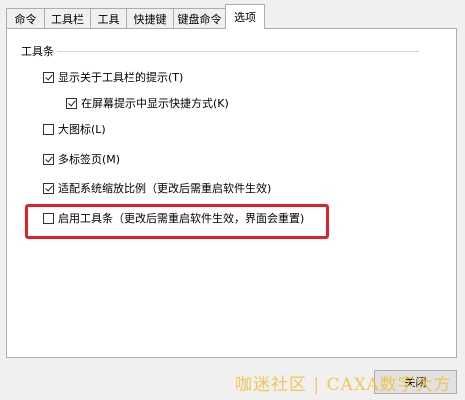  What do you see at coordinates (155, 103) in the screenshot?
I see `option-label: 在屏幕提示中显示快捷方式(K)` at bounding box center [155, 103].